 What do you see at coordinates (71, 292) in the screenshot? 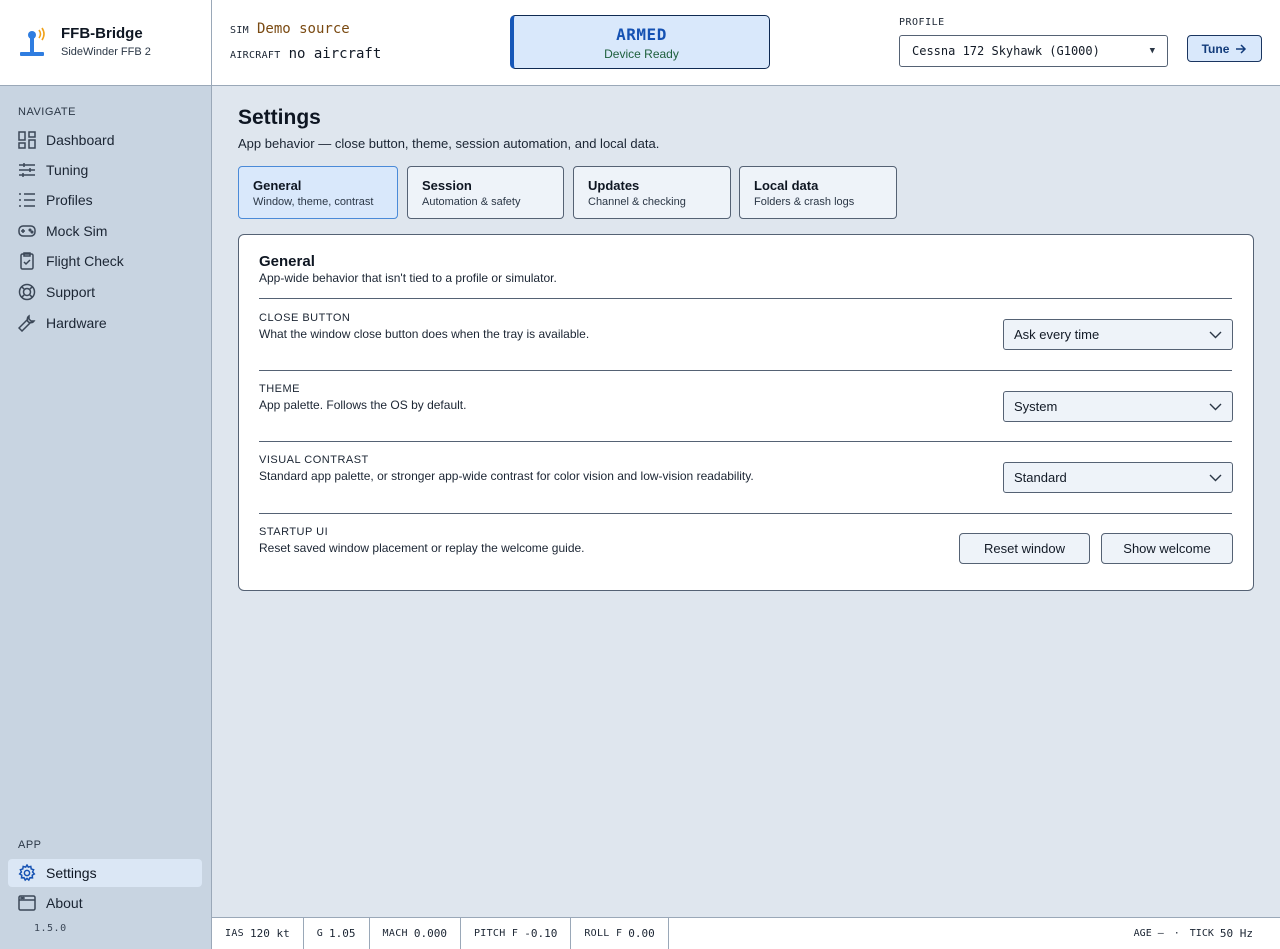
I see `sidebar-item-label: Support` at bounding box center [71, 292].